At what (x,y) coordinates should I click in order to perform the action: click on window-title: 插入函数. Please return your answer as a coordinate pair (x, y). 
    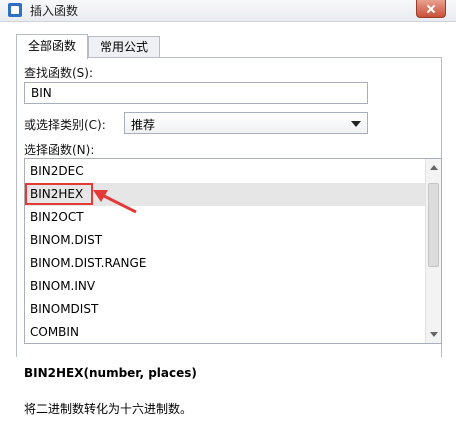
    Looking at the image, I should click on (54, 11).